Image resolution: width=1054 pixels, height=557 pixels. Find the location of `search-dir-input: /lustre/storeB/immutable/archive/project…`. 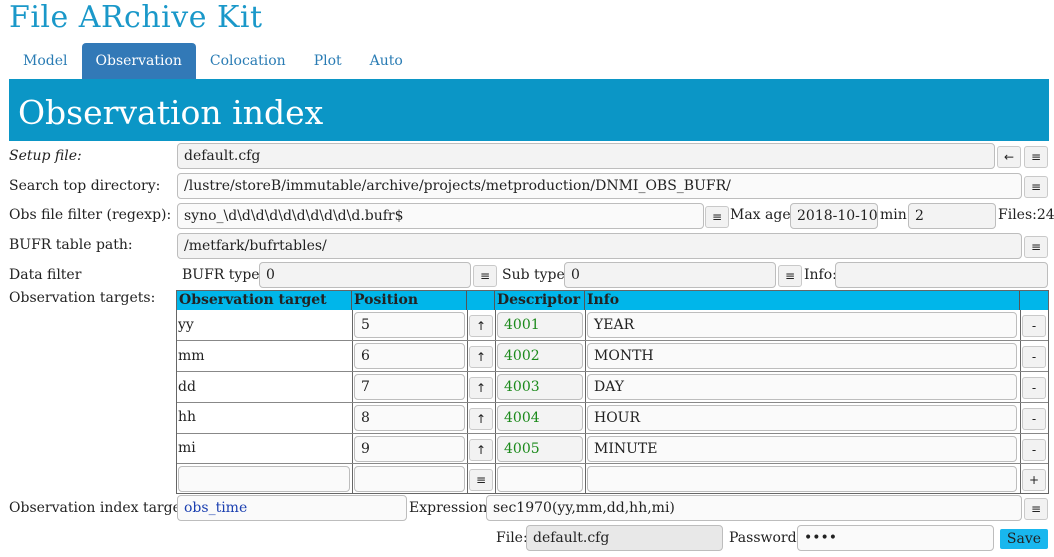

search-dir-input: /lustre/storeB/immutable/archive/project… is located at coordinates (599, 186).